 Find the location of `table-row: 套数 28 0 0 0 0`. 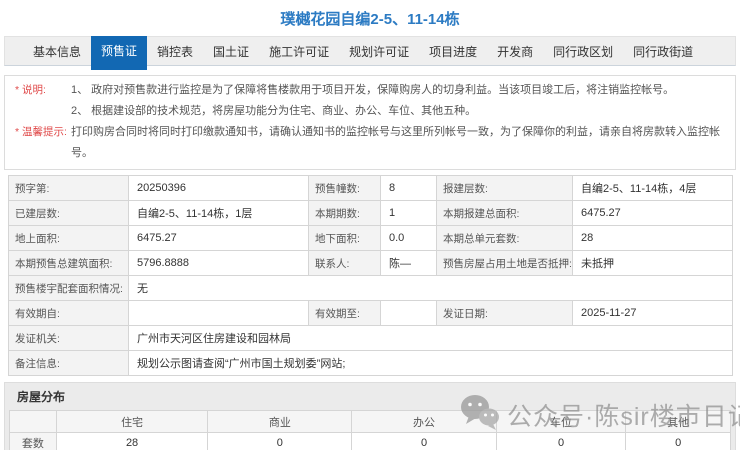

table-row: 套数 28 0 0 0 0 is located at coordinates (370, 441).